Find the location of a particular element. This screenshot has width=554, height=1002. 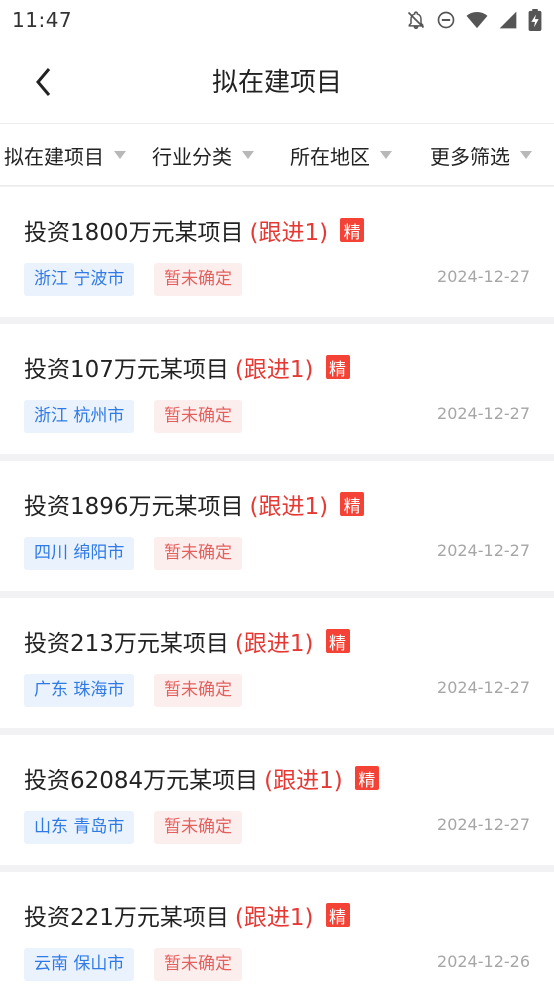

region-tag: 浙江 杭州市 is located at coordinates (79, 416).